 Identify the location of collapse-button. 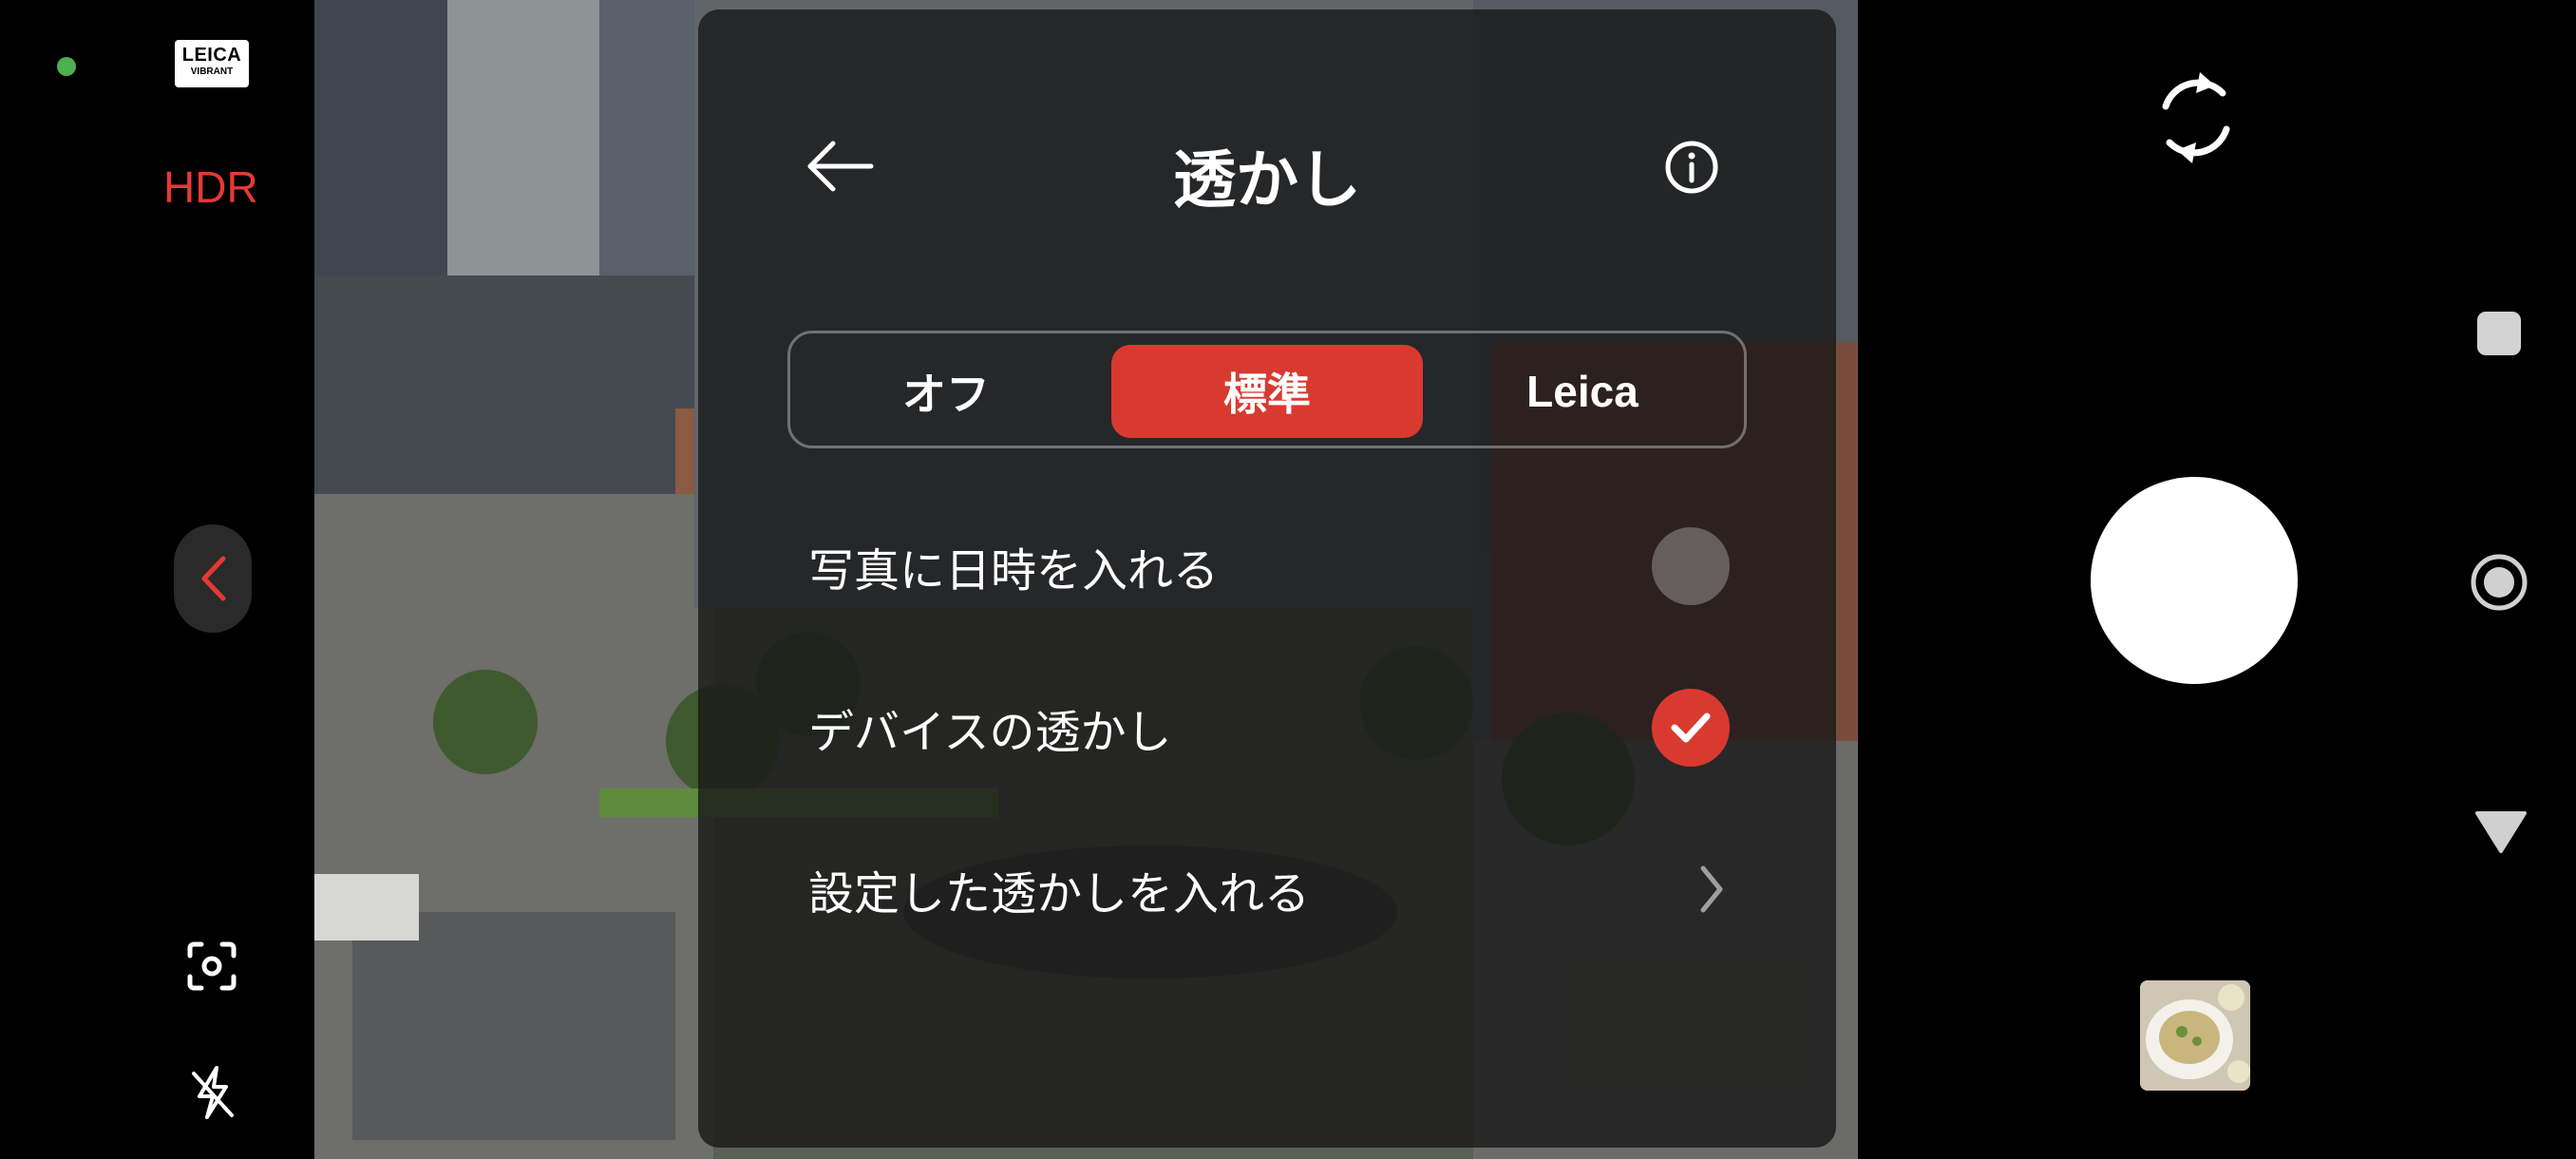
(213, 578).